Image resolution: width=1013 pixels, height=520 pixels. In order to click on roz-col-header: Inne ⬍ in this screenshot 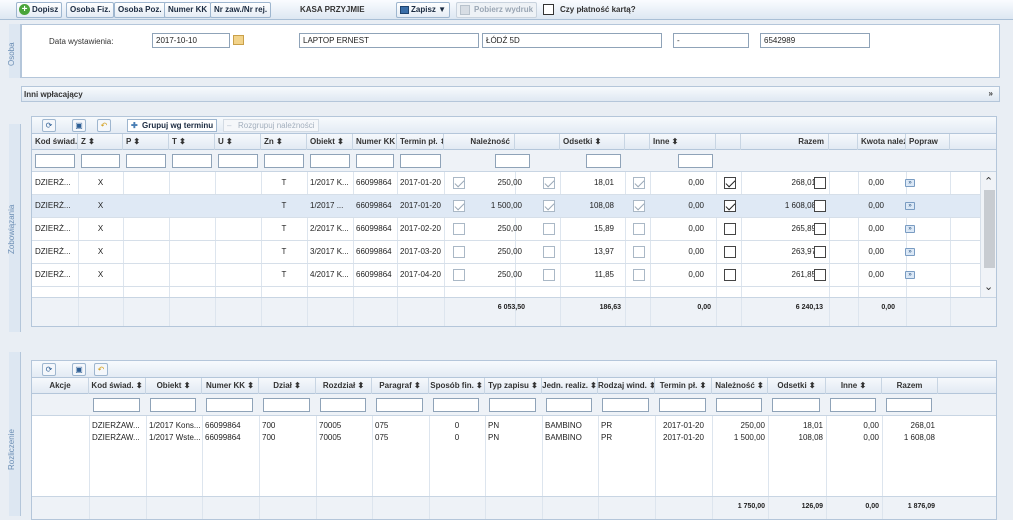, I will do `click(854, 386)`.